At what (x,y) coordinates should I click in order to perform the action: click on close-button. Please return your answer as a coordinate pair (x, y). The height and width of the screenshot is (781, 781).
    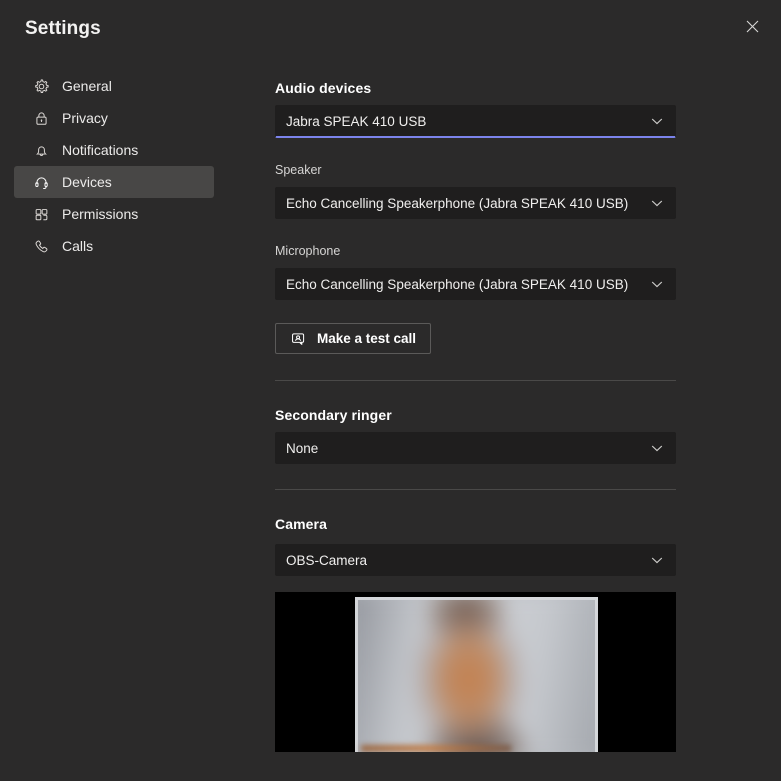
    Looking at the image, I should click on (752, 26).